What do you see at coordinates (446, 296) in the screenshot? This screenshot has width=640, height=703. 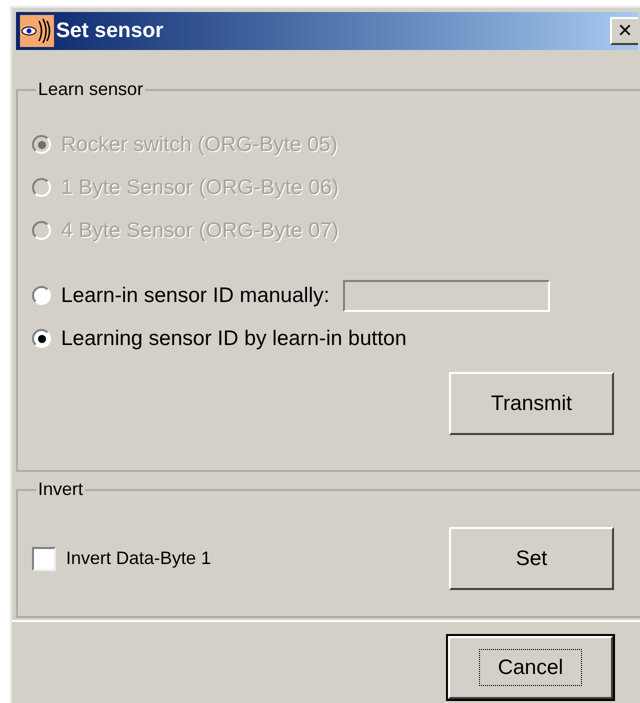 I see `sensor-id-field` at bounding box center [446, 296].